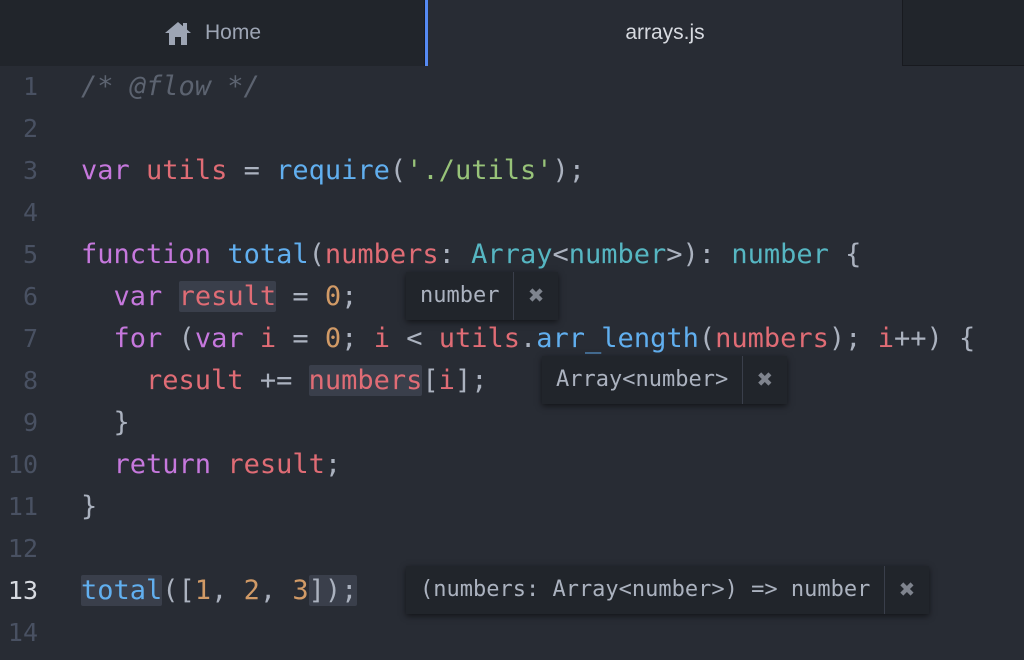 This screenshot has width=1024, height=660. What do you see at coordinates (560, 254) in the screenshot?
I see `punctuation: <` at bounding box center [560, 254].